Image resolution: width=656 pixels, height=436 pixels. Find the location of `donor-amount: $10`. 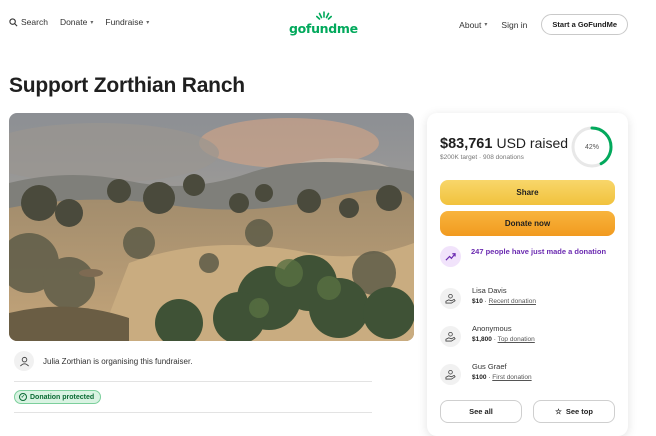

donor-amount: $10 is located at coordinates (477, 301).